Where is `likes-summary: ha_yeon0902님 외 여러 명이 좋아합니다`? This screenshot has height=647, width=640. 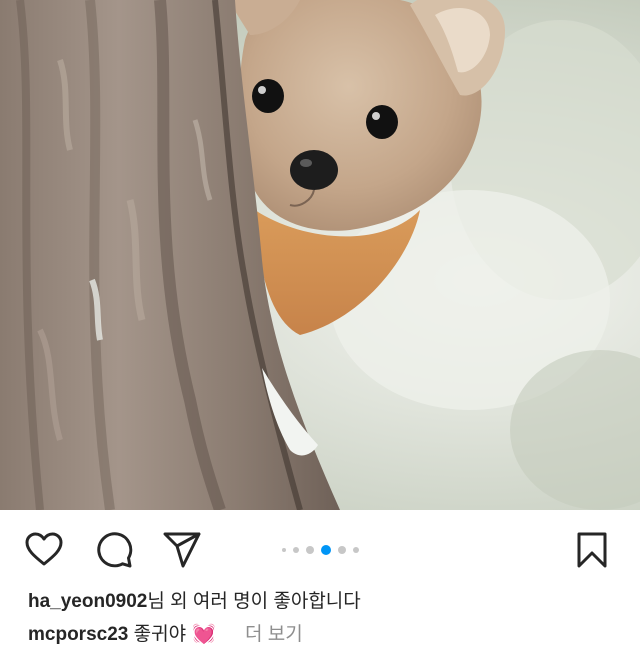 likes-summary: ha_yeon0902님 외 여러 명이 좋아합니다 is located at coordinates (194, 602).